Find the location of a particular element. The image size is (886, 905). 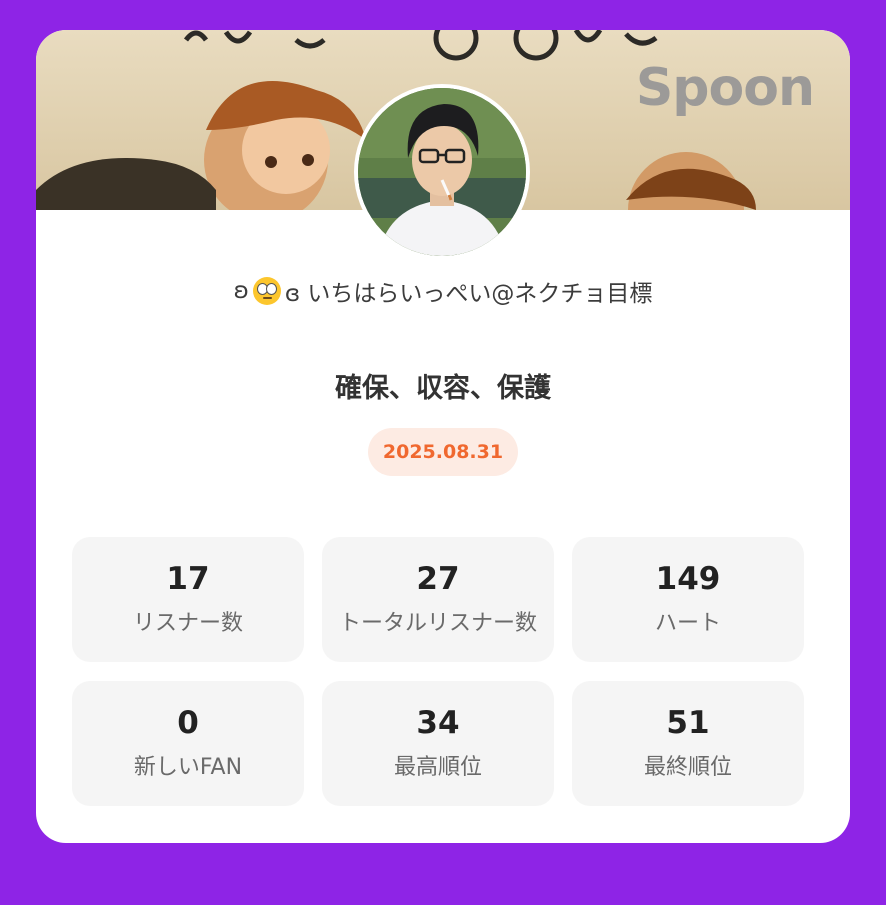

avatar-photo is located at coordinates (442, 172).